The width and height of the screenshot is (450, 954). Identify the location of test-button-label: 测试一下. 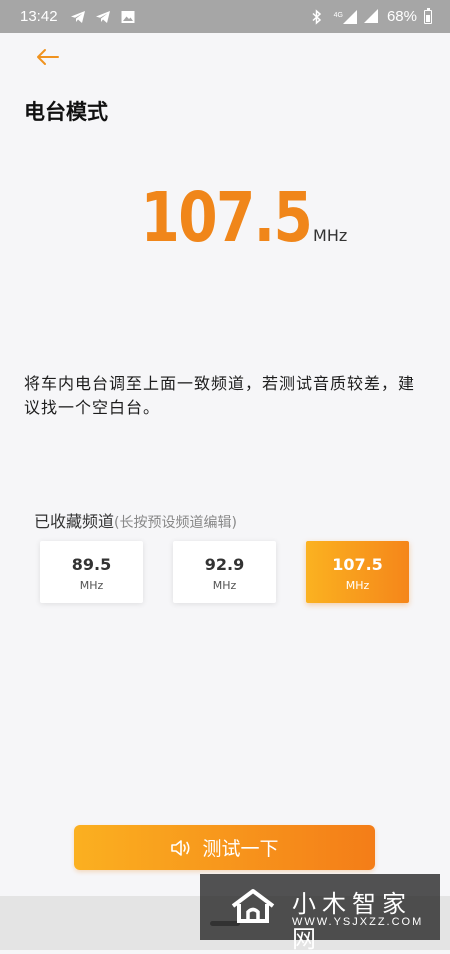
(240, 849).